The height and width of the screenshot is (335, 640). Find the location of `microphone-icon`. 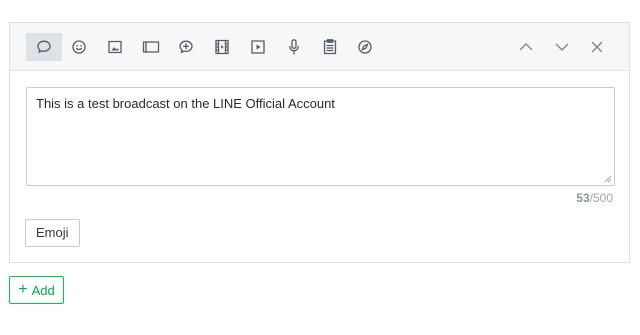

microphone-icon is located at coordinates (294, 47).